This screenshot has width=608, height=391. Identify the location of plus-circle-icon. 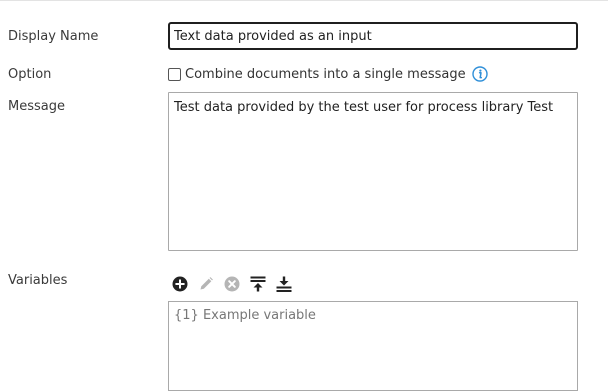
(180, 284).